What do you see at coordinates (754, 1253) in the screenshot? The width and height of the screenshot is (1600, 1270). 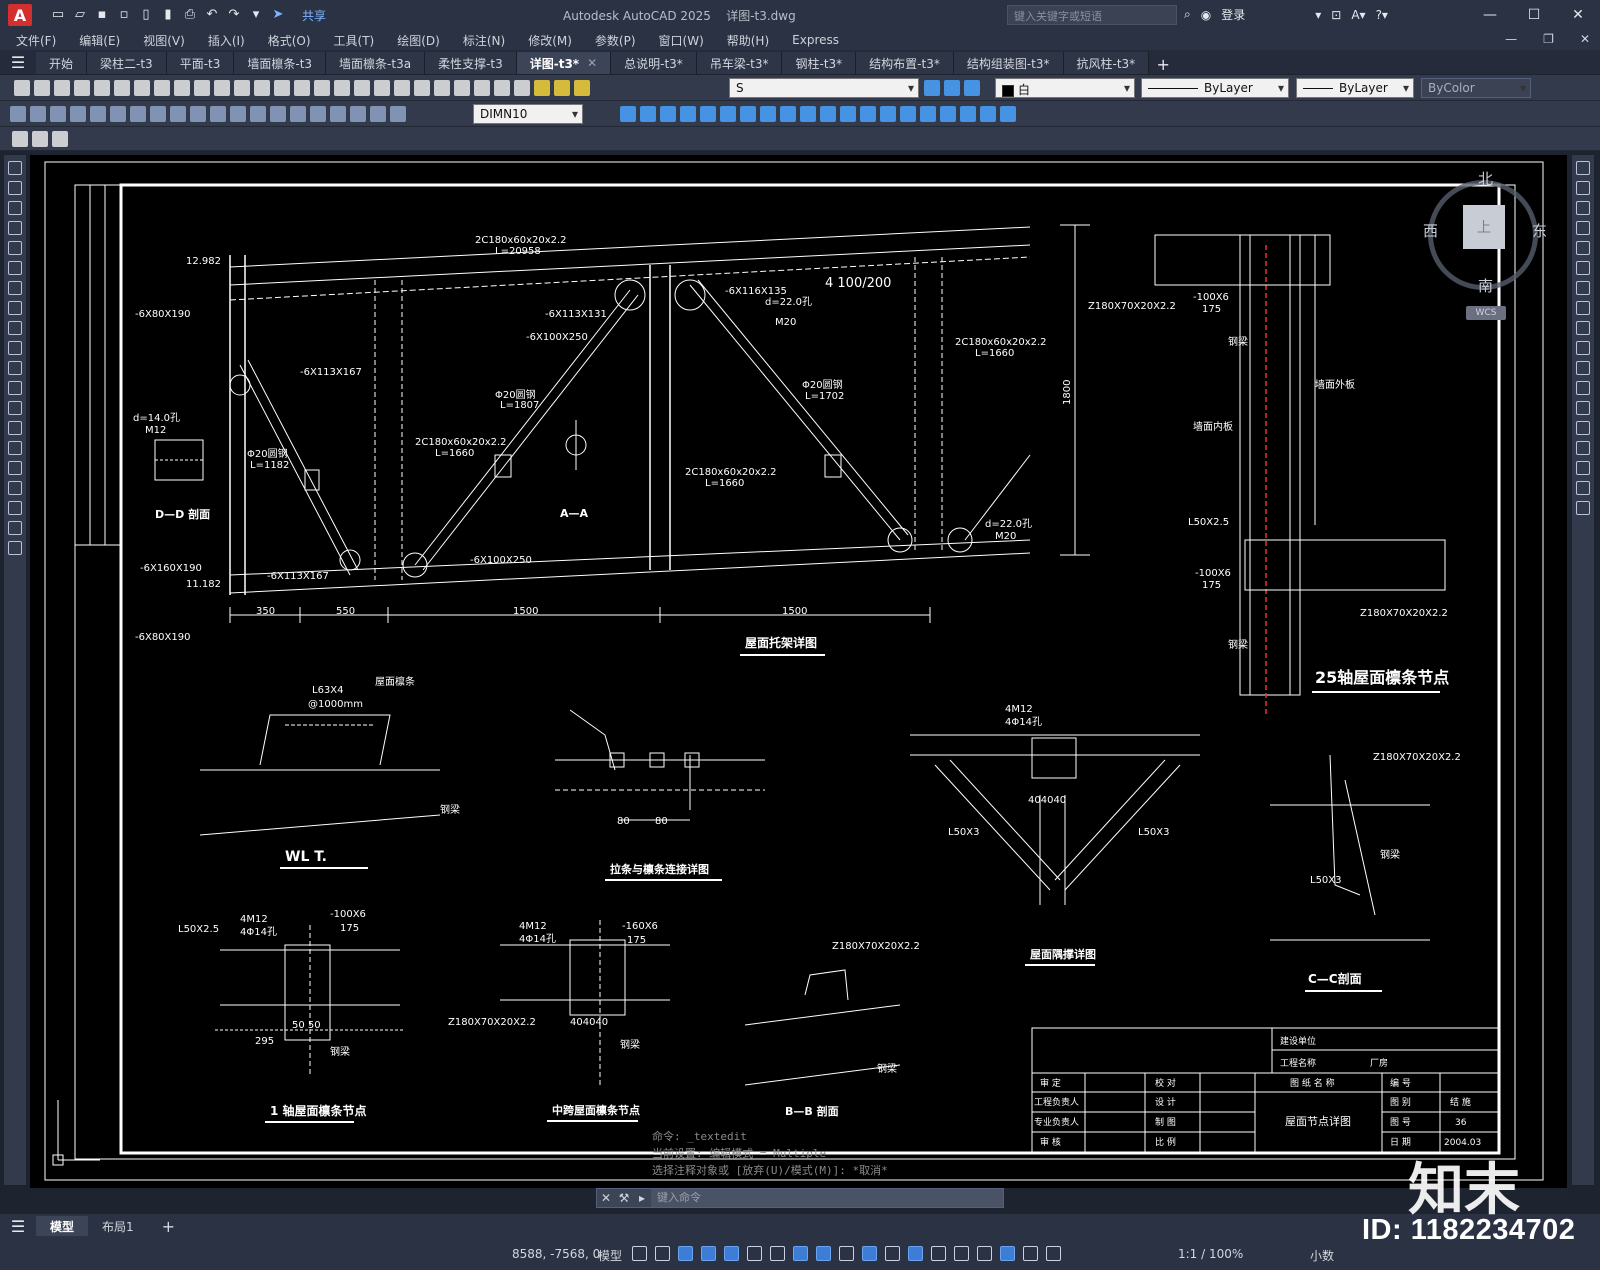 I see `polar-icon` at bounding box center [754, 1253].